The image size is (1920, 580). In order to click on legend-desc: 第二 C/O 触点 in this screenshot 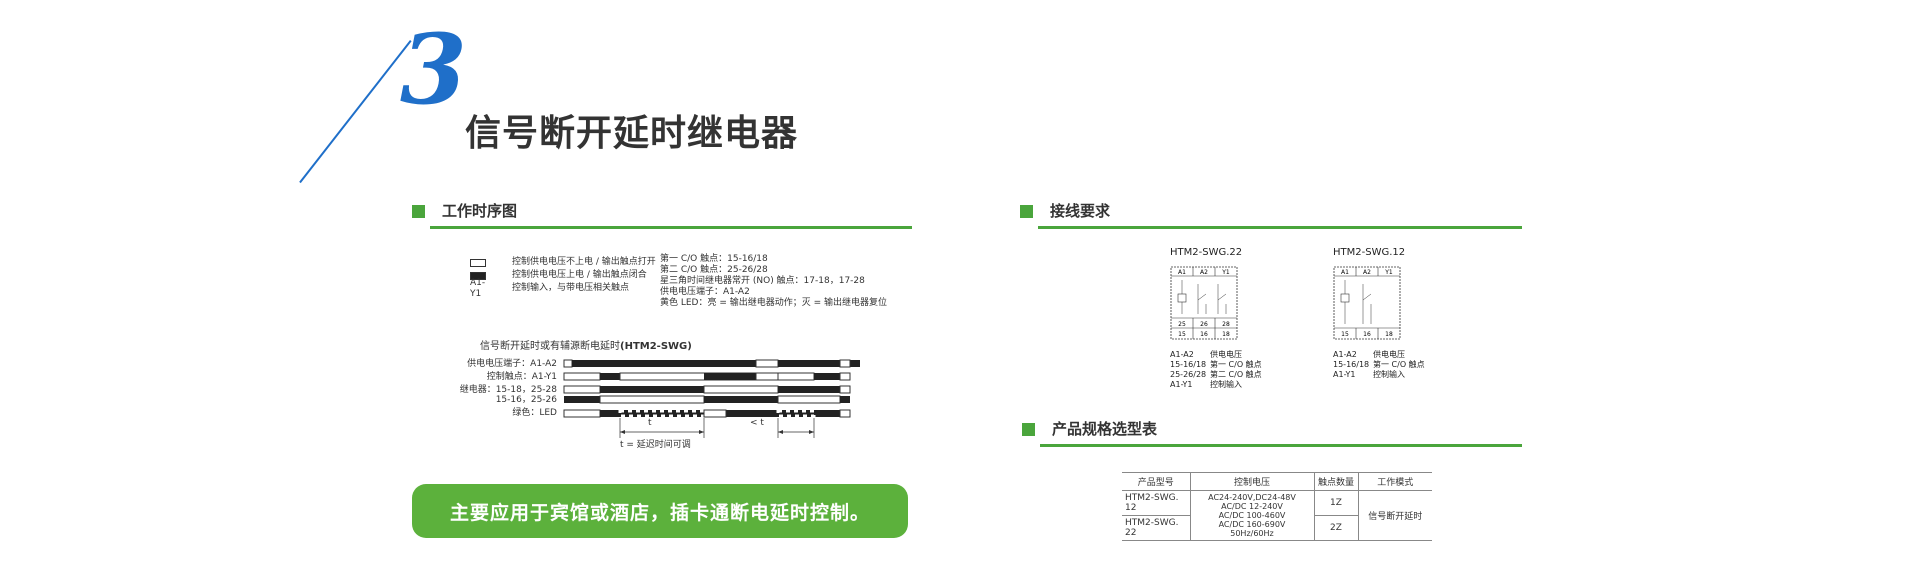, I will do `click(1236, 374)`.